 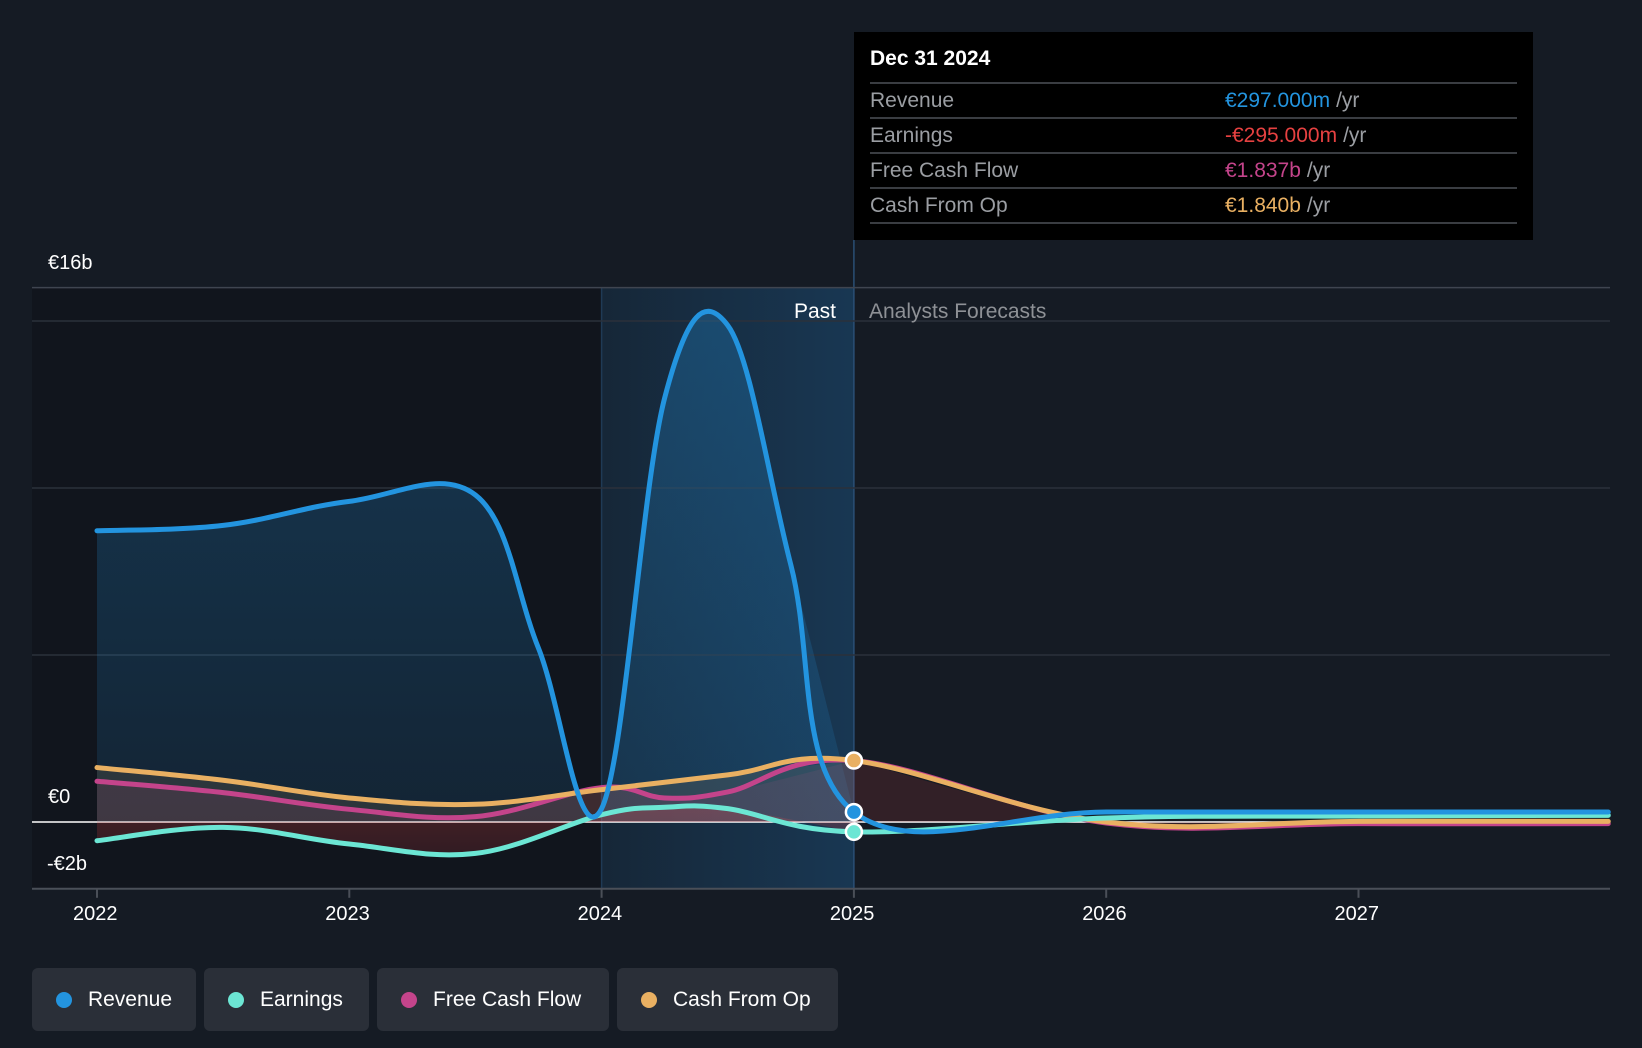 What do you see at coordinates (944, 170) in the screenshot?
I see `tooltip-label: Free Cash Flow` at bounding box center [944, 170].